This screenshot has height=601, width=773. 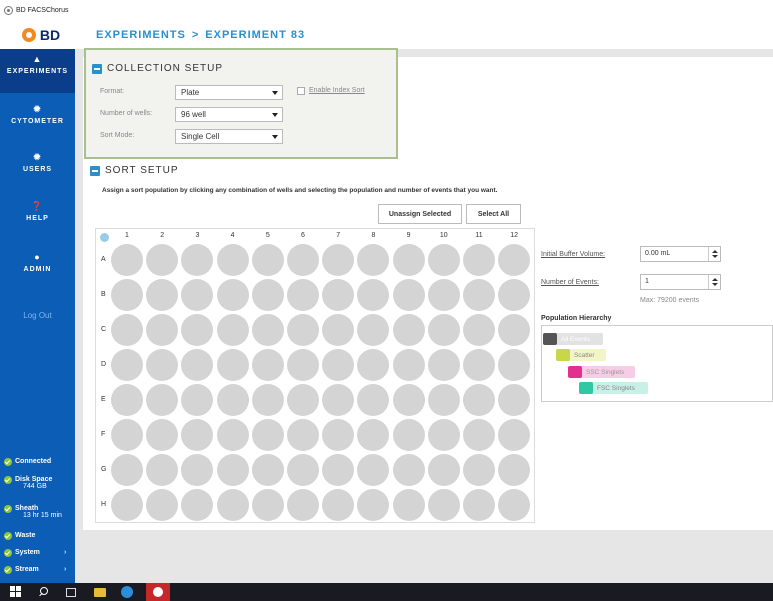 I want to click on well-B12, so click(x=514, y=295).